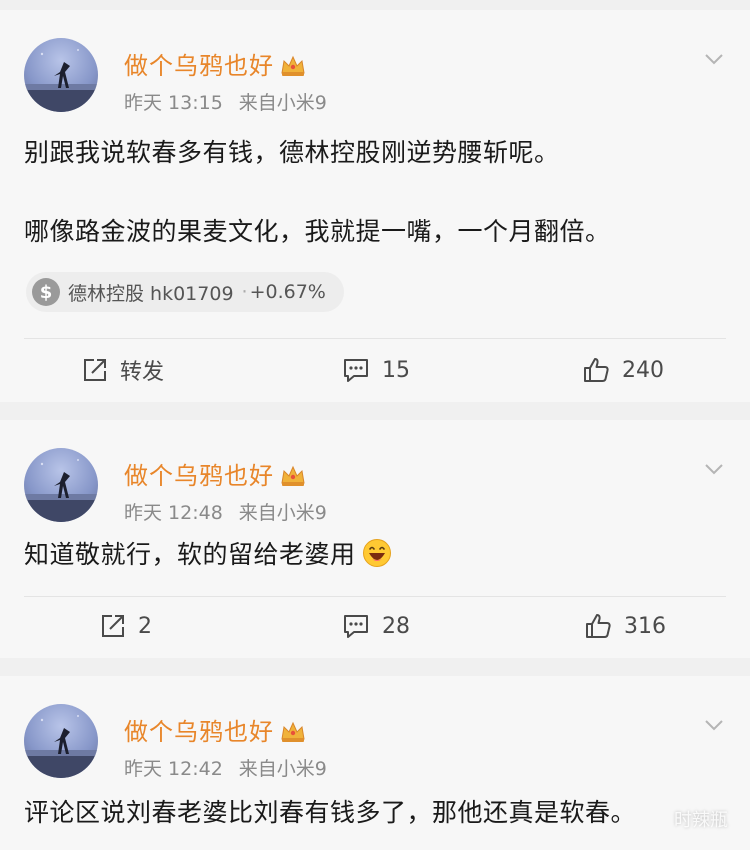 The height and width of the screenshot is (850, 750). What do you see at coordinates (645, 626) in the screenshot?
I see `like-count: 316` at bounding box center [645, 626].